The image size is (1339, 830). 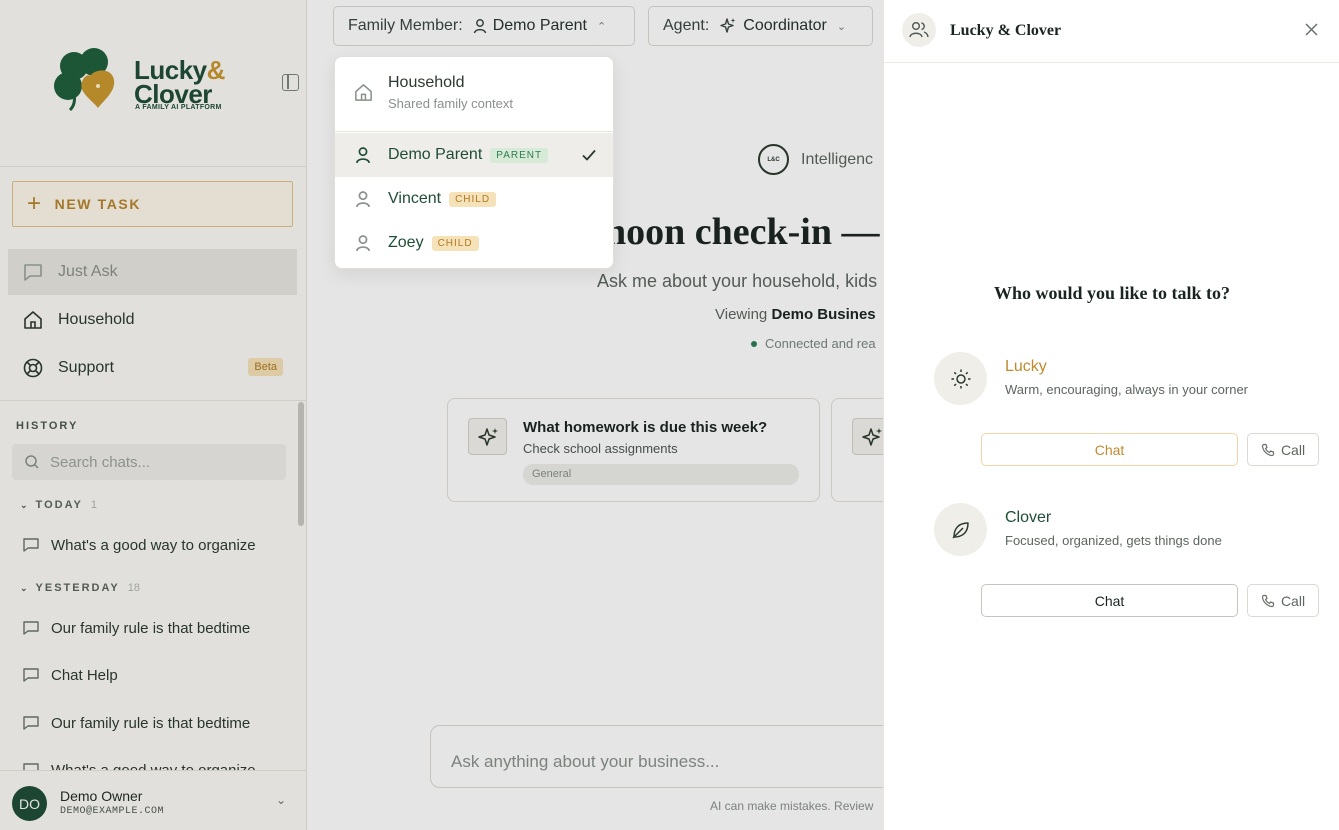 I want to click on chat-clover-button: Chat, so click(x=1109, y=600).